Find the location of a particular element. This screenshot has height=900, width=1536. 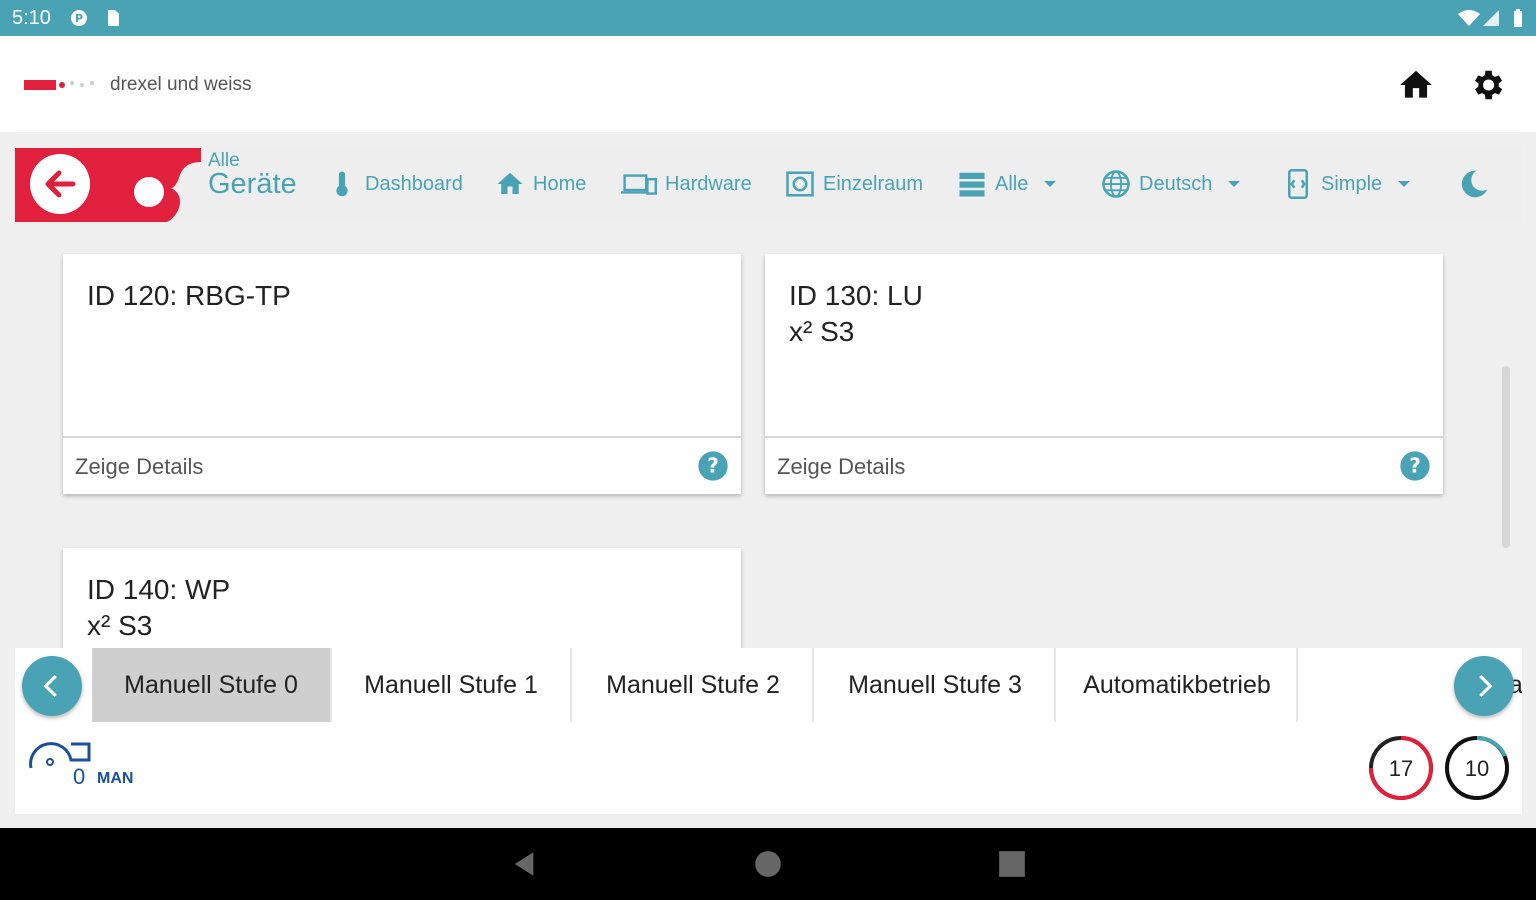

nav-item-einzelraum: Einzelraum is located at coordinates (854, 184).